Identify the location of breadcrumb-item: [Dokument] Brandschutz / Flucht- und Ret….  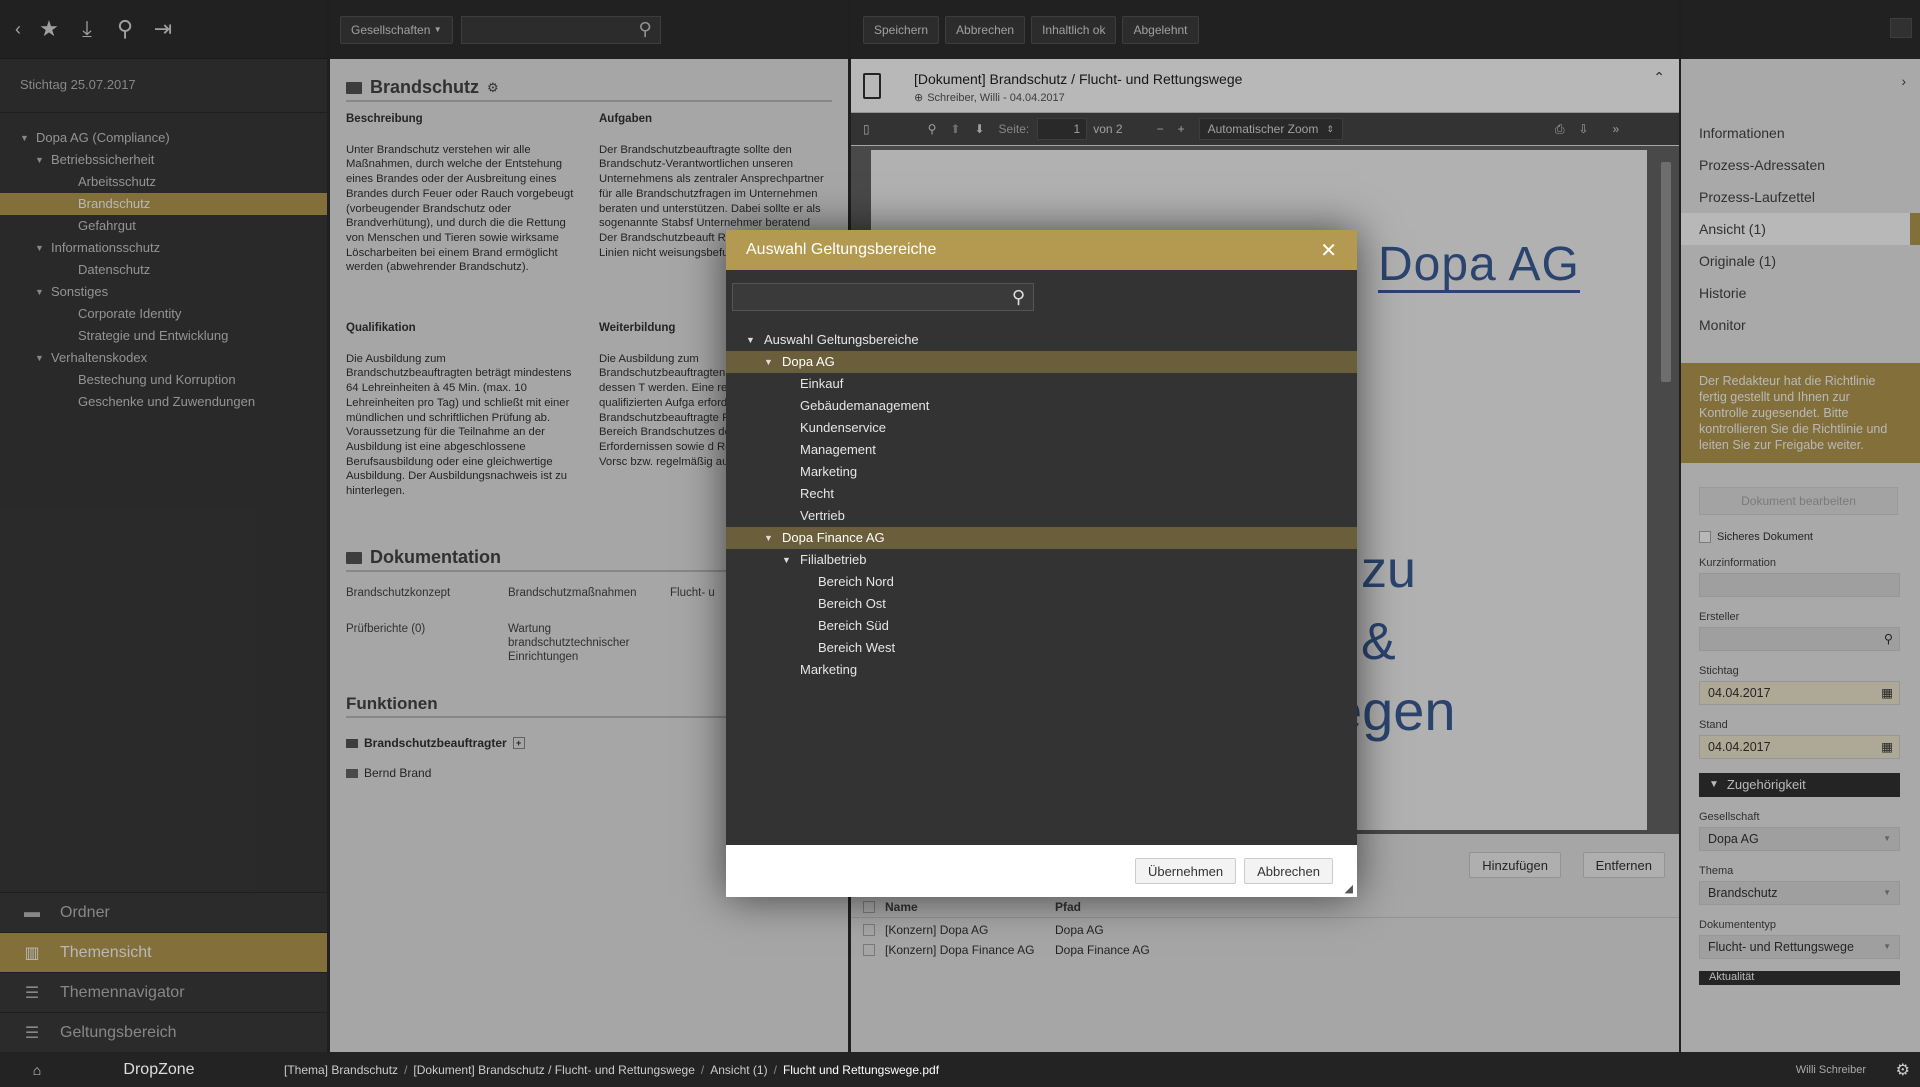
(553, 1070).